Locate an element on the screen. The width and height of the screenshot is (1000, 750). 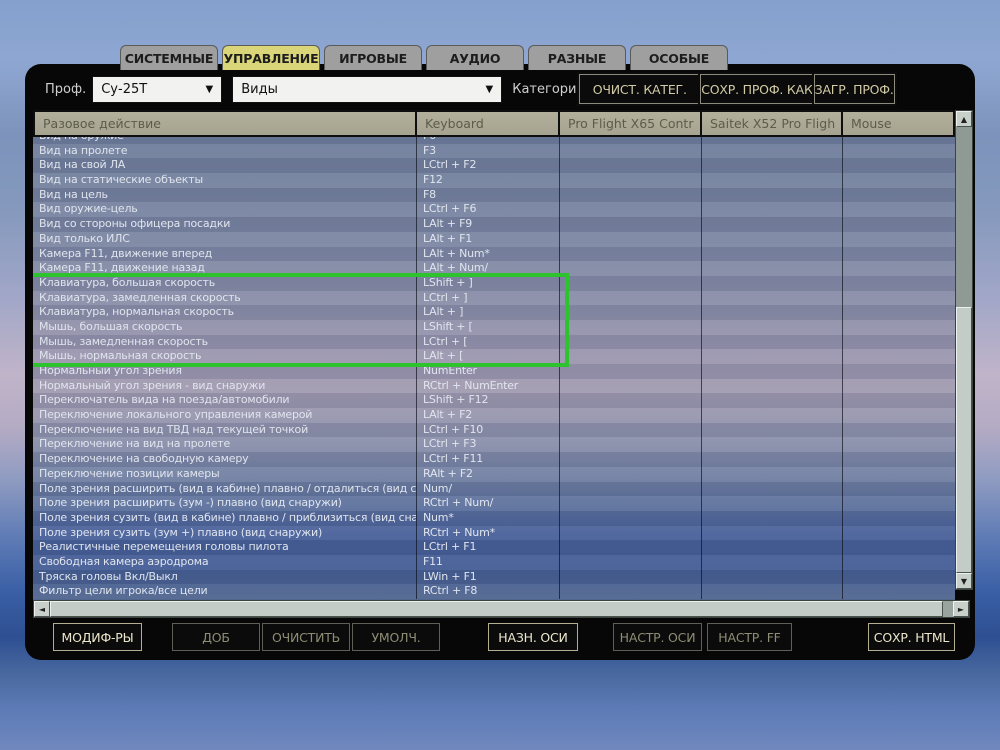
tab: ИГРОВЫЕ is located at coordinates (373, 57).